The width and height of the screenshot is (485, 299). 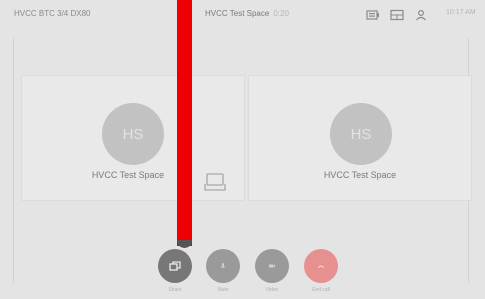 I want to click on end-call-label: End call, so click(x=321, y=290).